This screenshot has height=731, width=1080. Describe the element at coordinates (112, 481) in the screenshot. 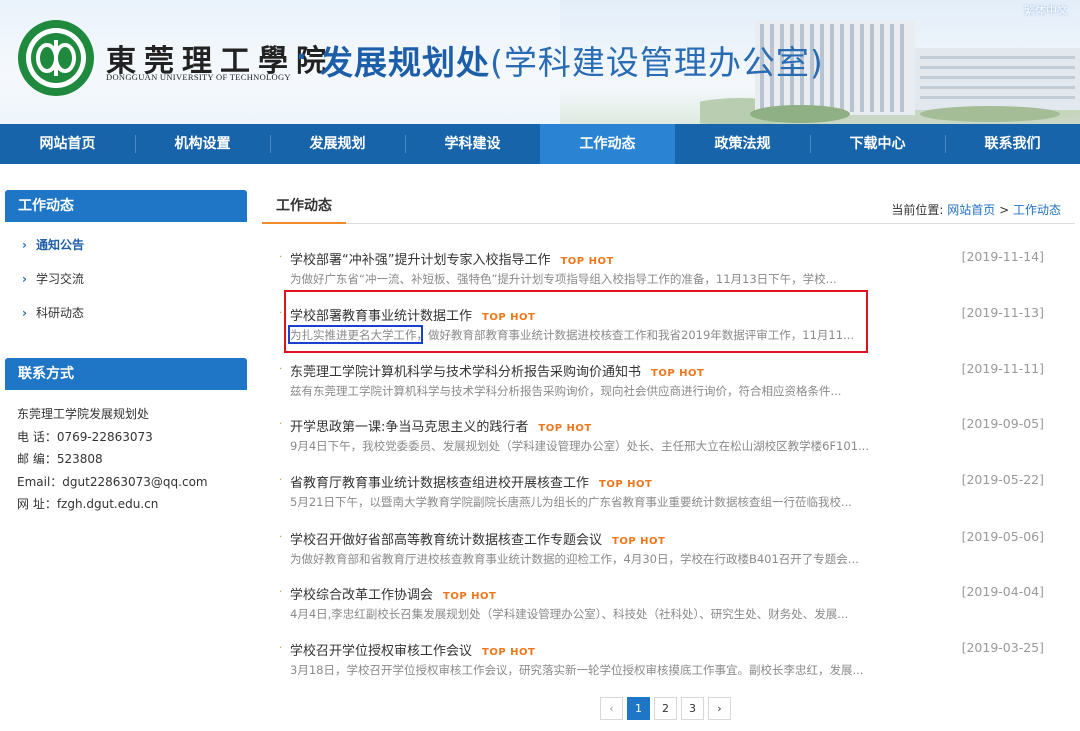

I see `contact-email: Email：dgut22863073@qq.com` at that location.